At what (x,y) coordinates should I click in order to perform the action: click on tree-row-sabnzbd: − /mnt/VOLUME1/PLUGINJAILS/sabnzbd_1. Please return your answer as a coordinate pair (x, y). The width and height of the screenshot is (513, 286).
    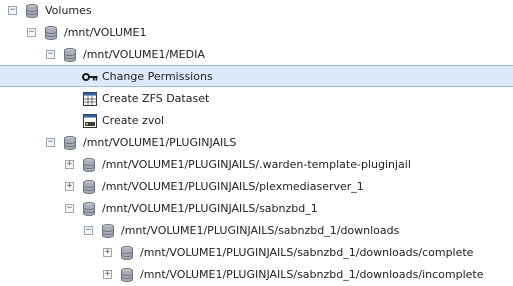
    Looking at the image, I should click on (256, 209).